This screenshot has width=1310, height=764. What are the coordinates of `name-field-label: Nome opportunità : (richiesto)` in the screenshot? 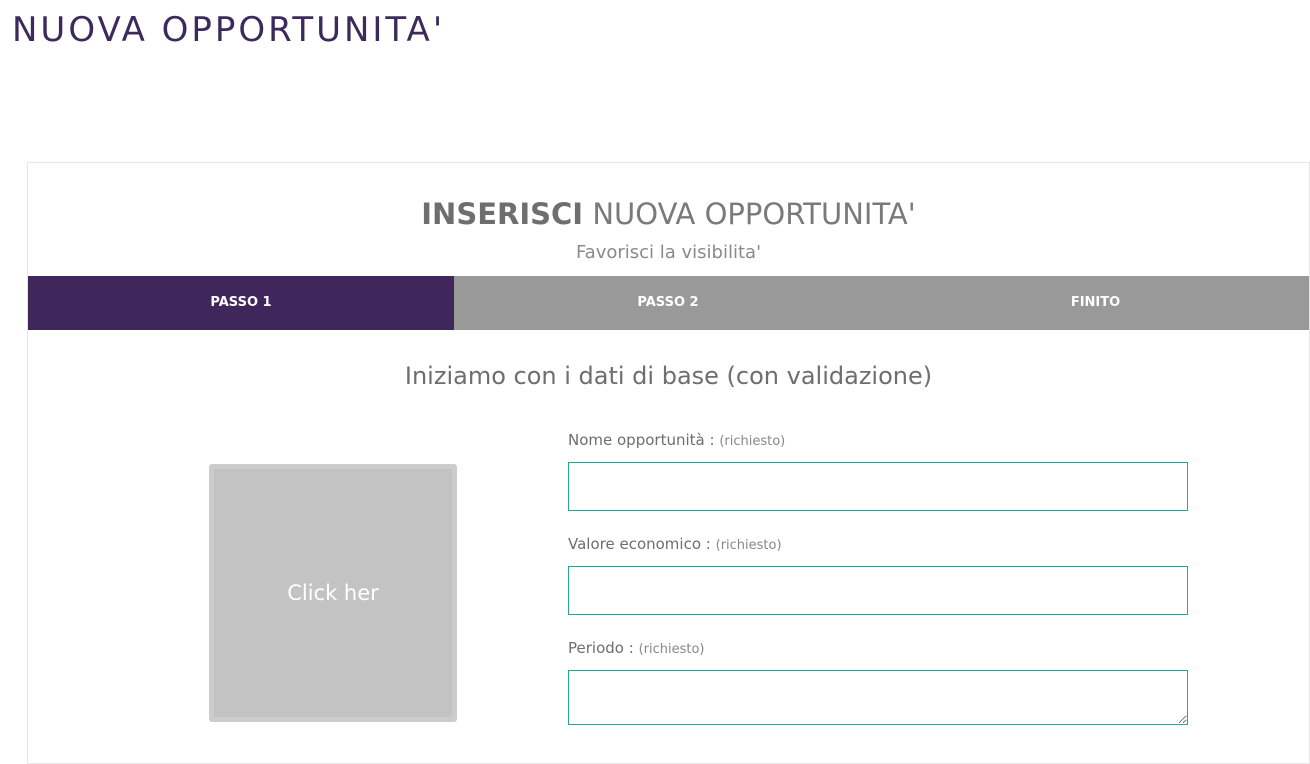 It's located at (676, 440).